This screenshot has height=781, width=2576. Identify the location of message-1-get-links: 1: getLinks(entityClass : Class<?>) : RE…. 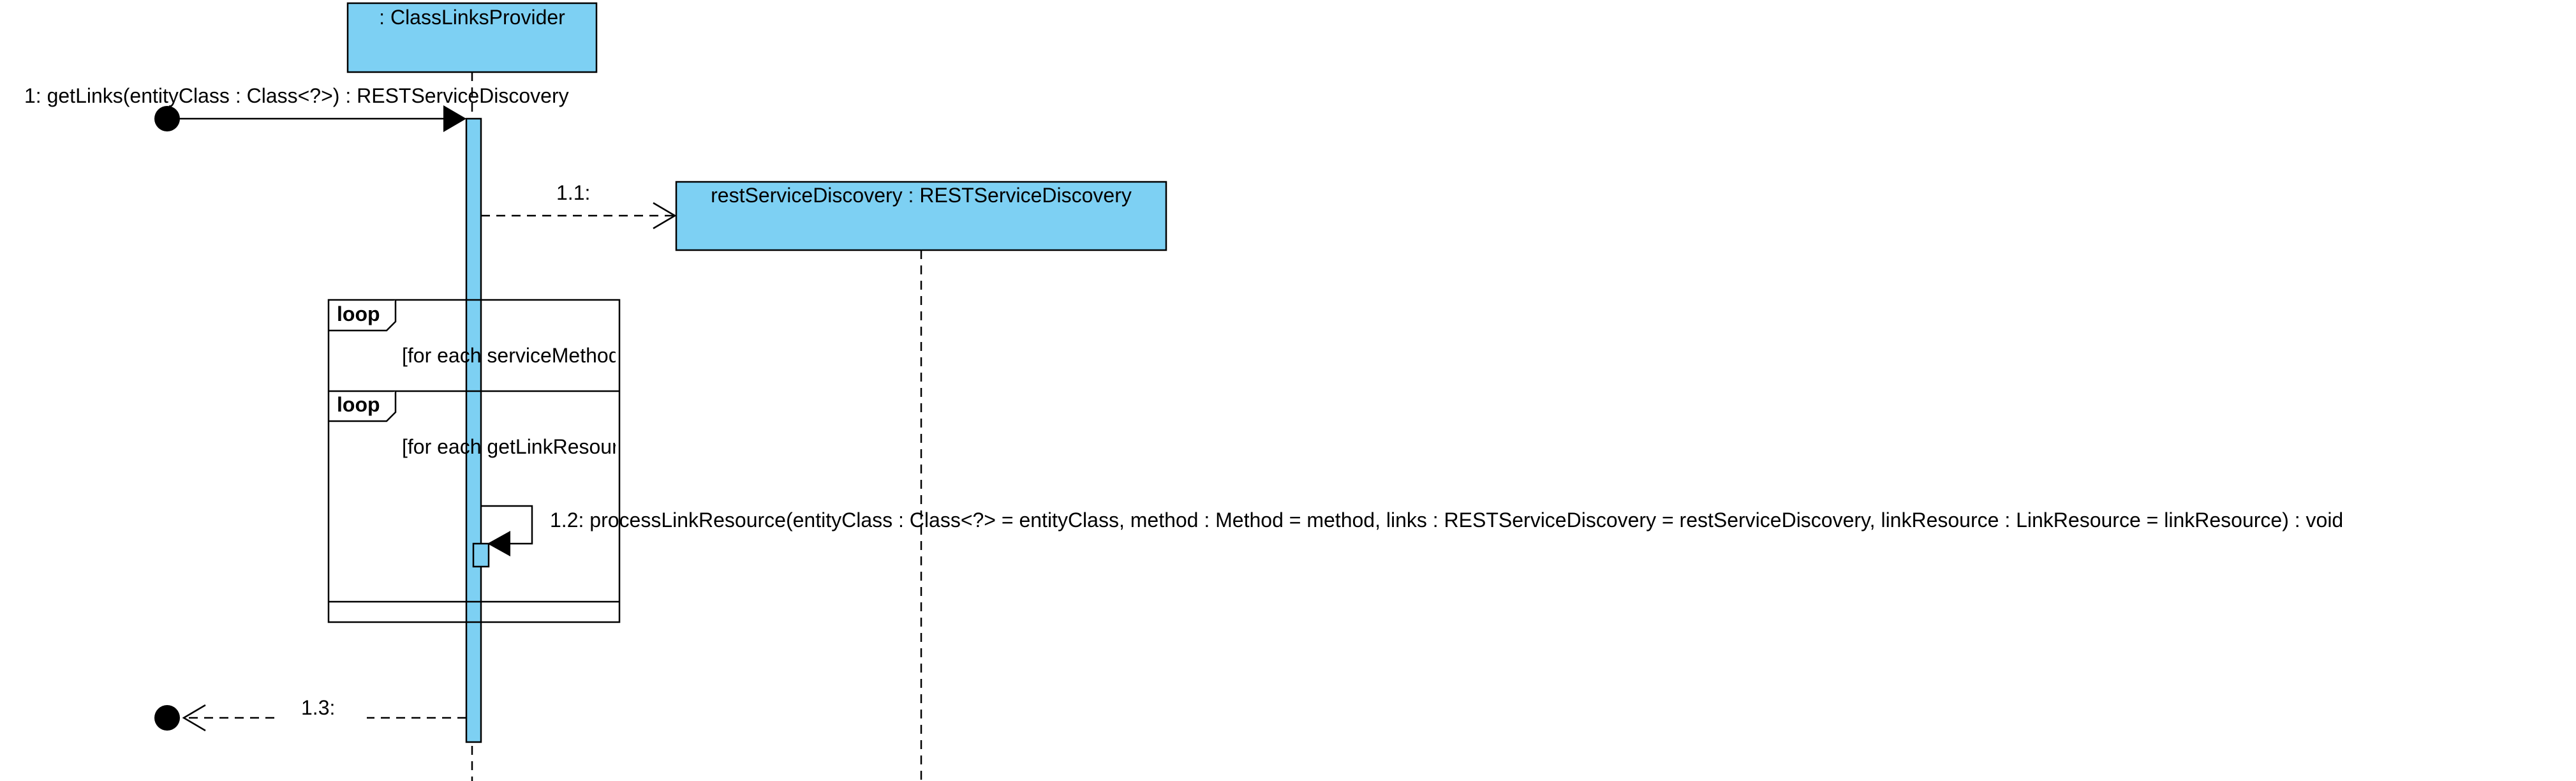
(296, 108).